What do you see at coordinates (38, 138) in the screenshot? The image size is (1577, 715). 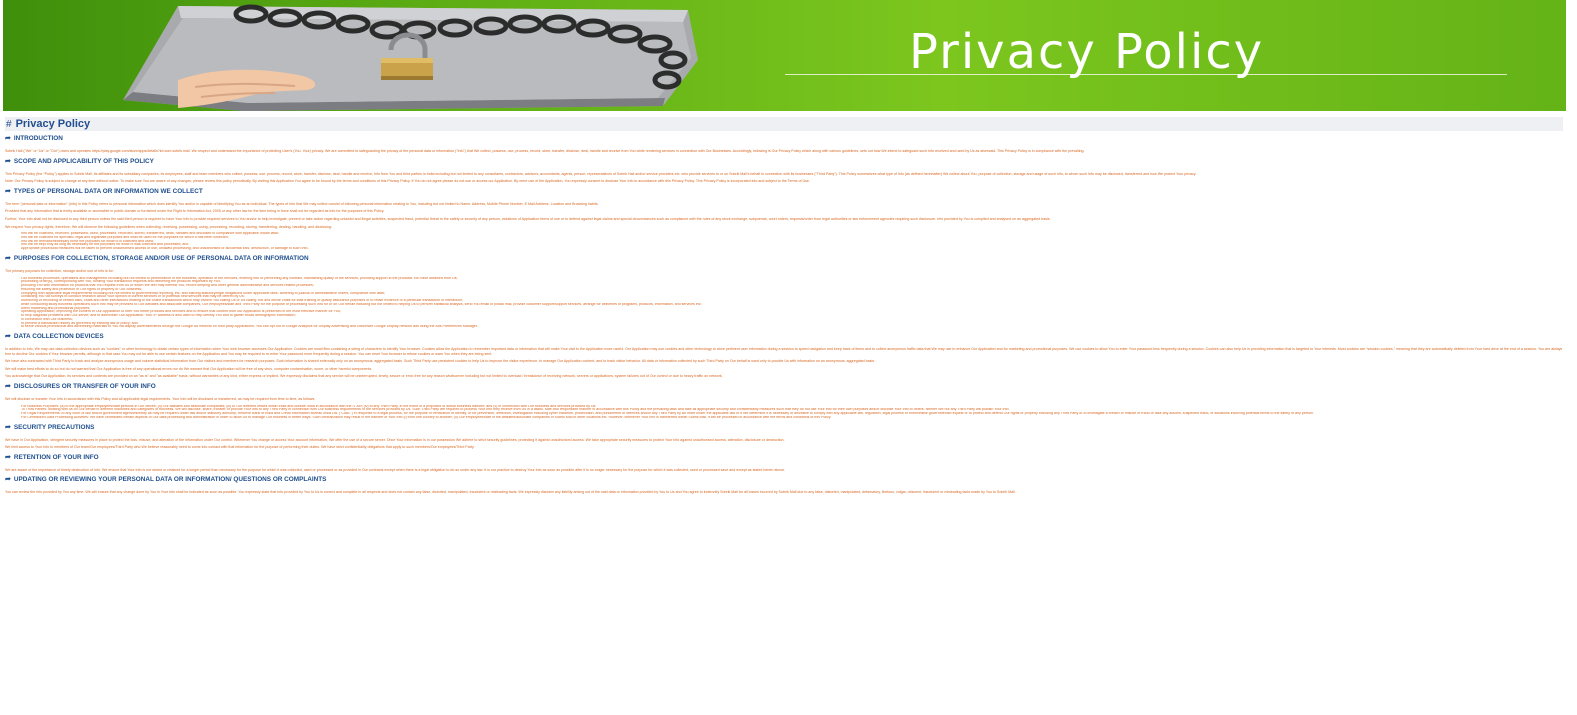 I see `section-heading-text: INTRODUCTION` at bounding box center [38, 138].